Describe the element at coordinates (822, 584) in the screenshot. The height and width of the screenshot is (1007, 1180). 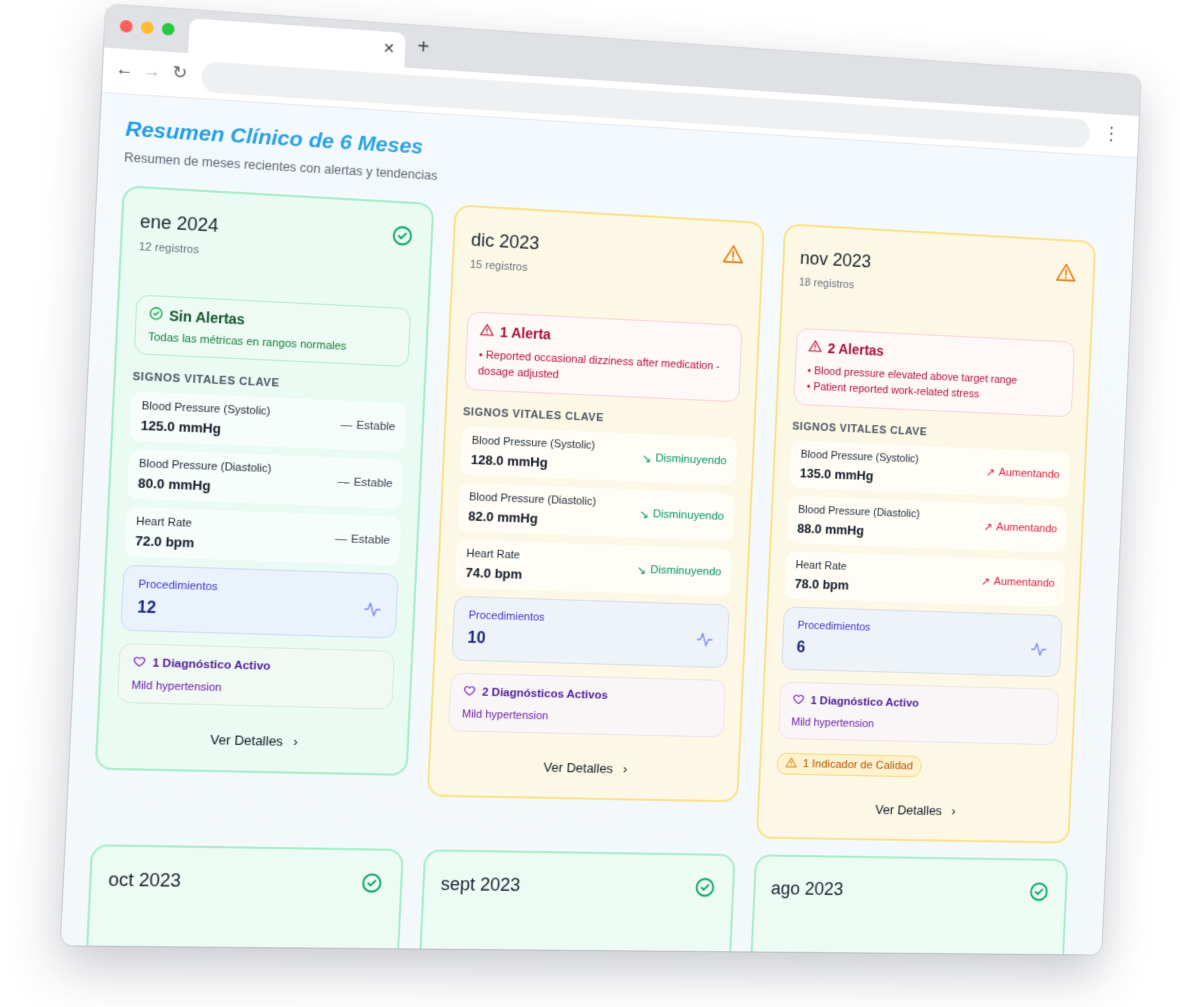
I see `vital-value: 78.0 bpm` at that location.